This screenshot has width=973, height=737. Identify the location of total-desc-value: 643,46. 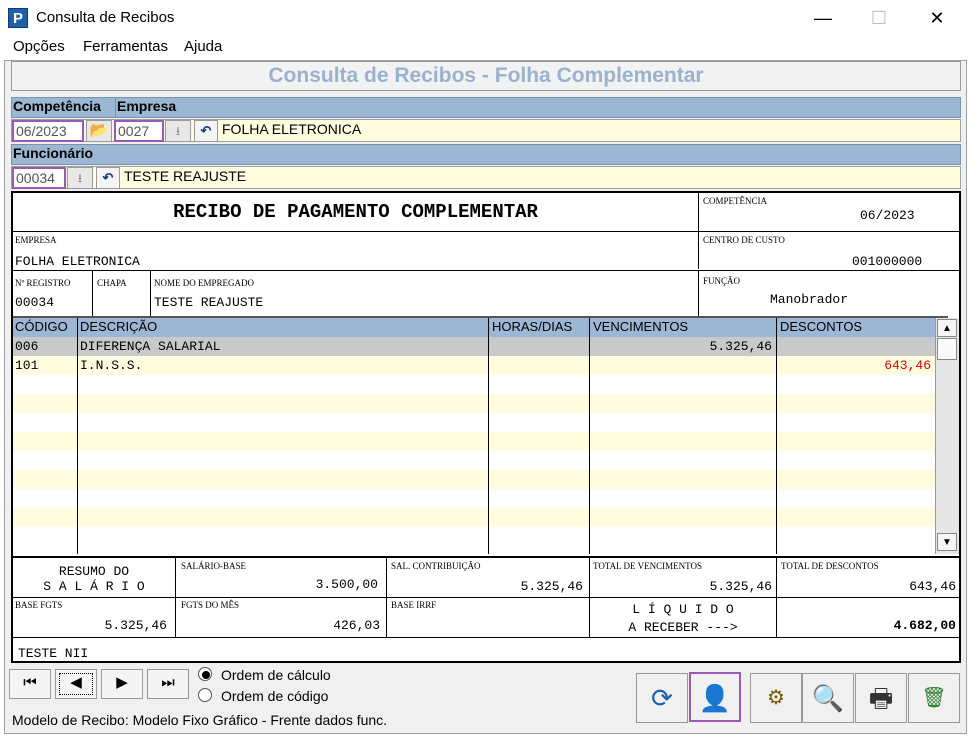
(932, 586).